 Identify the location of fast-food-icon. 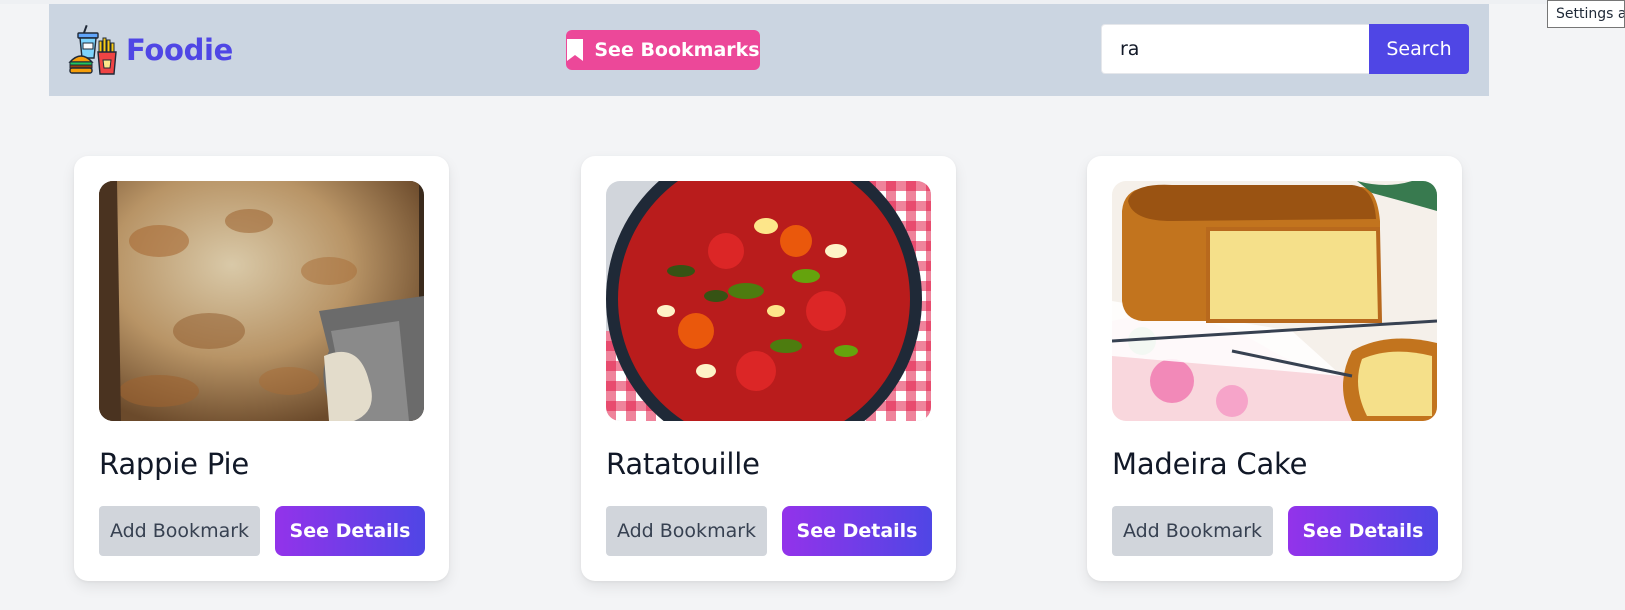
(92, 49).